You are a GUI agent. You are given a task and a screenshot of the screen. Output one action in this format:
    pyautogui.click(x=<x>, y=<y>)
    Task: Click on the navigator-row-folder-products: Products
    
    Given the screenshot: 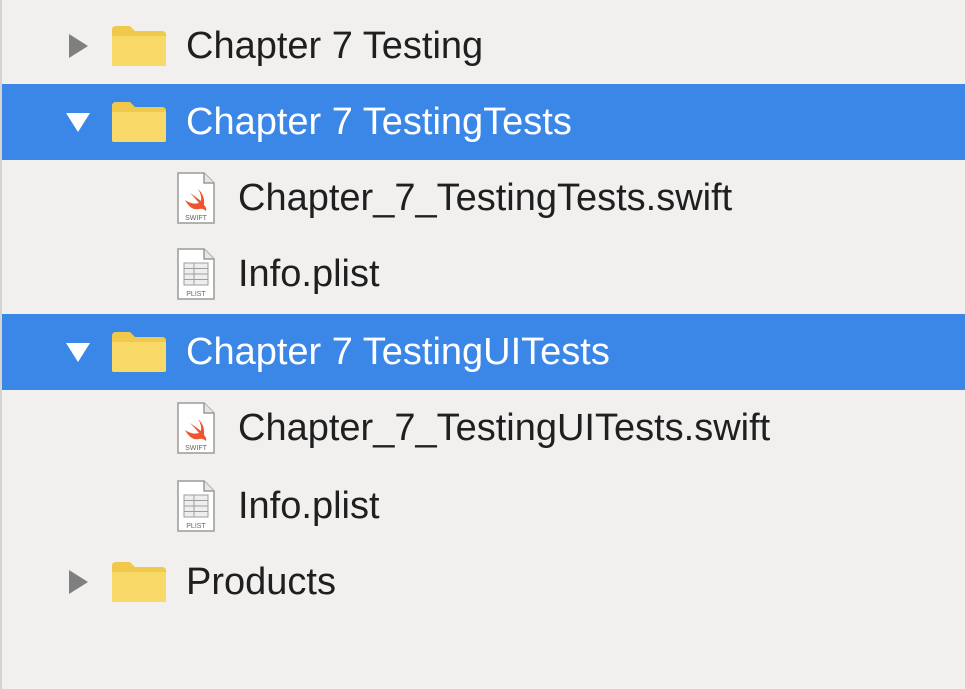 What is the action you would take?
    pyautogui.click(x=483, y=582)
    